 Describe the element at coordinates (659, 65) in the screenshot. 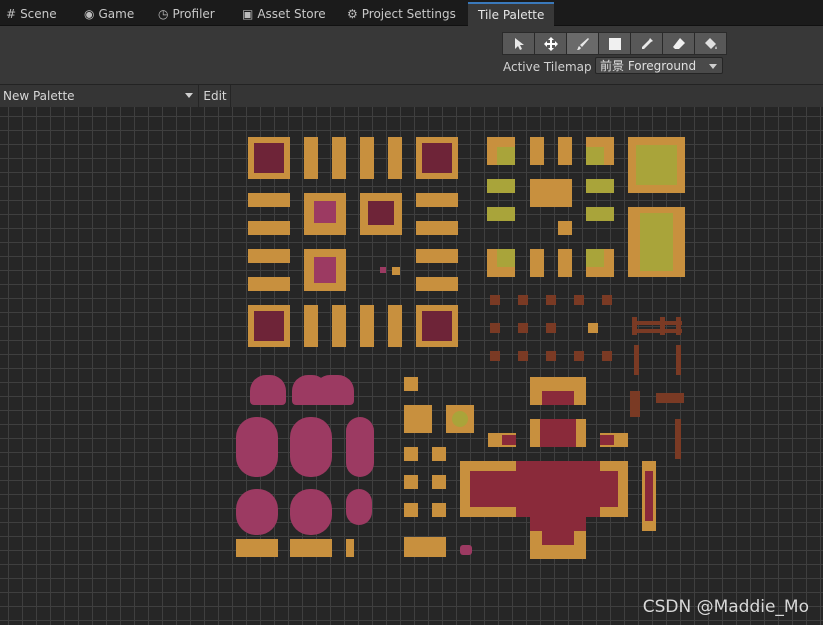

I see `active-tilemap-dropdown: 前景 Foreground` at that location.